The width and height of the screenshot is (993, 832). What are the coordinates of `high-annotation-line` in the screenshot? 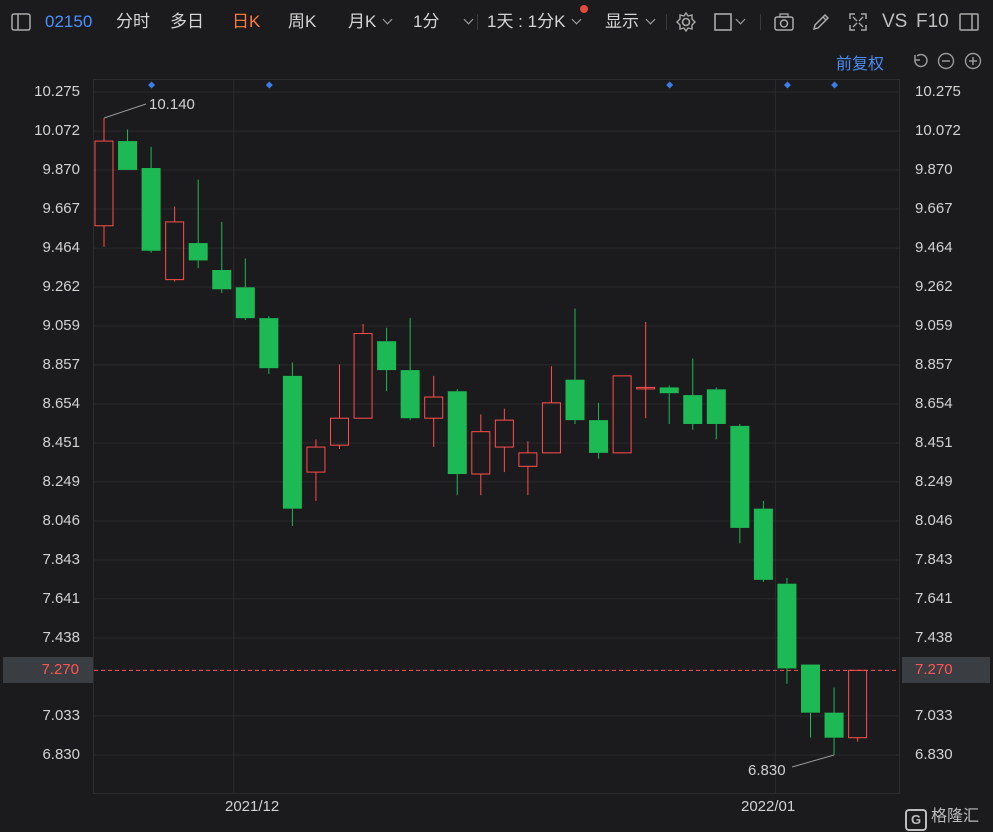 It's located at (125, 111).